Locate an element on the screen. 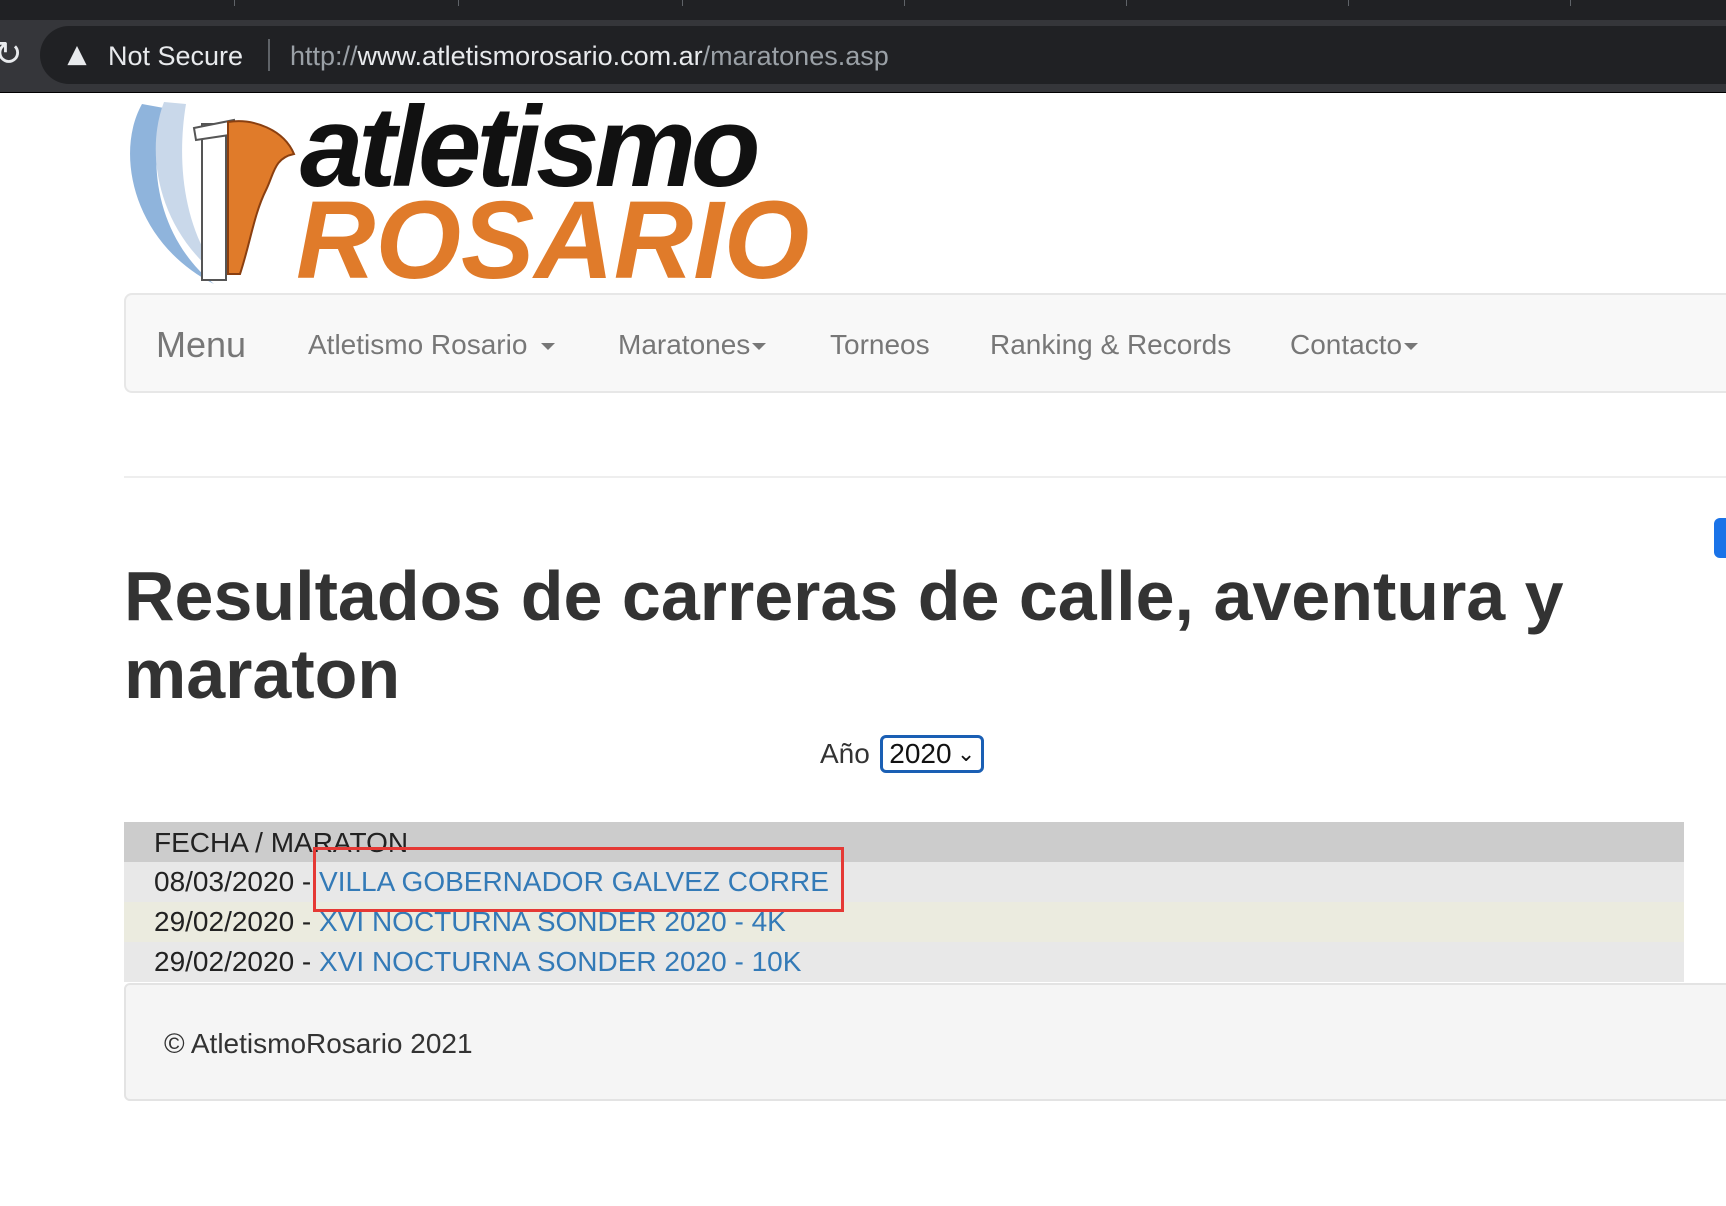  nav-item-label: Contacto is located at coordinates (1346, 344).